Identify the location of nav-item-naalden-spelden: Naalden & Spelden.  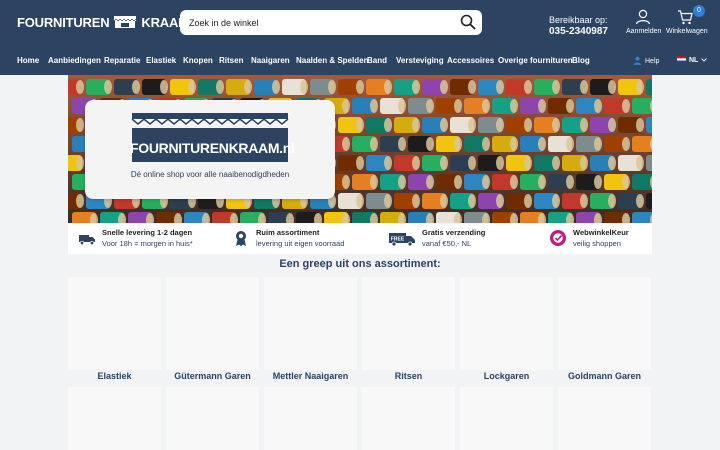
(332, 60).